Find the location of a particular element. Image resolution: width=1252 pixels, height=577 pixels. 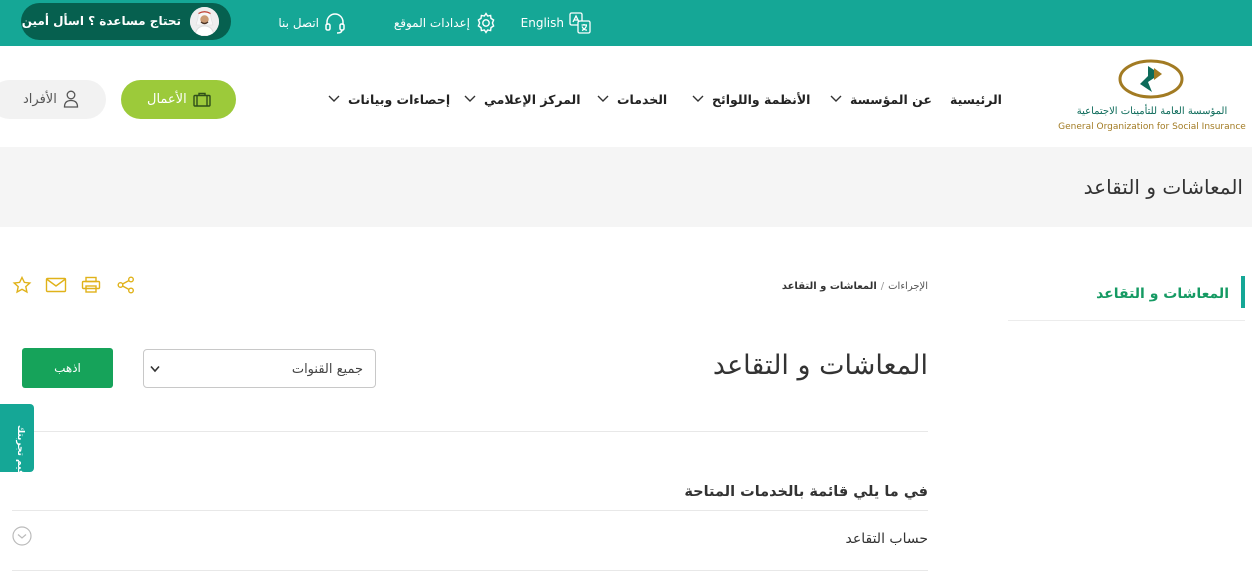

site-settings-label: إعدادات الموقع is located at coordinates (431, 23).